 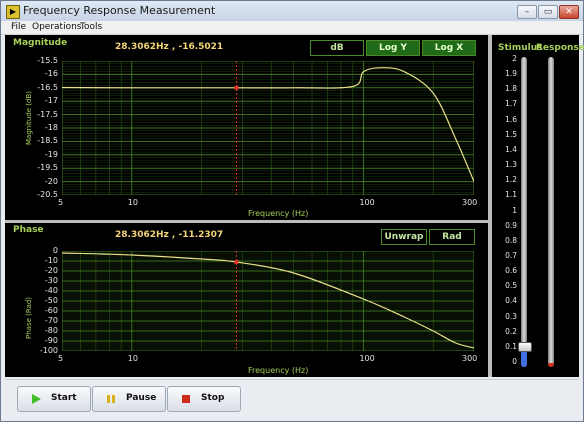 I want to click on stimulus-scale-label: 1.2, so click(x=511, y=180).